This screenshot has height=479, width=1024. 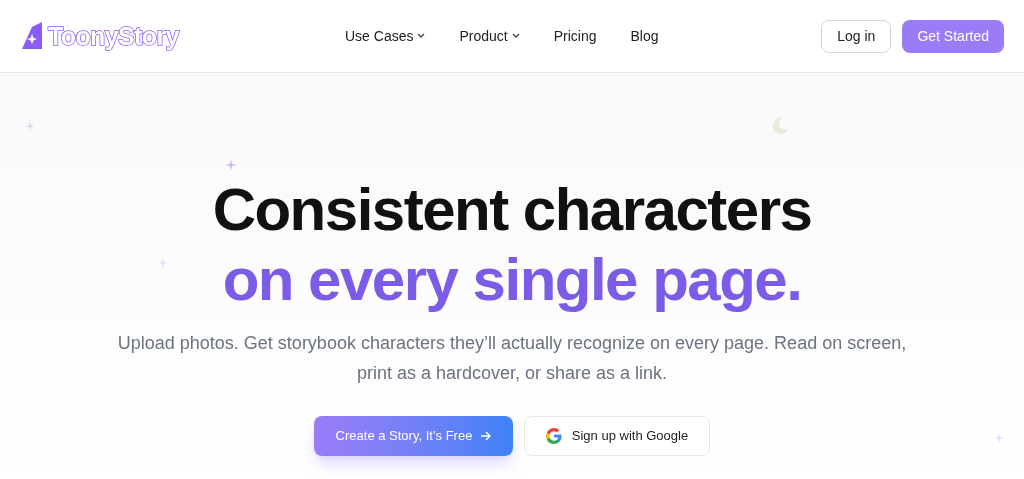 I want to click on headline-accent: on every single page., so click(x=512, y=280).